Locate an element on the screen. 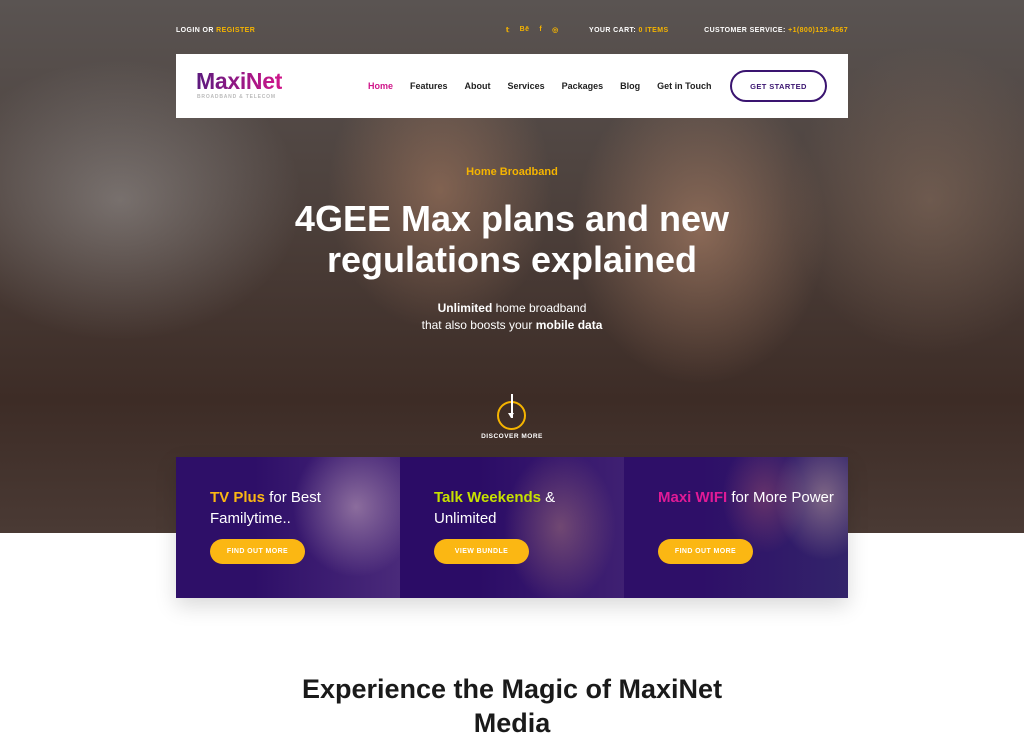  cart-link: YOUR CART: 0 ITEMS is located at coordinates (629, 30).